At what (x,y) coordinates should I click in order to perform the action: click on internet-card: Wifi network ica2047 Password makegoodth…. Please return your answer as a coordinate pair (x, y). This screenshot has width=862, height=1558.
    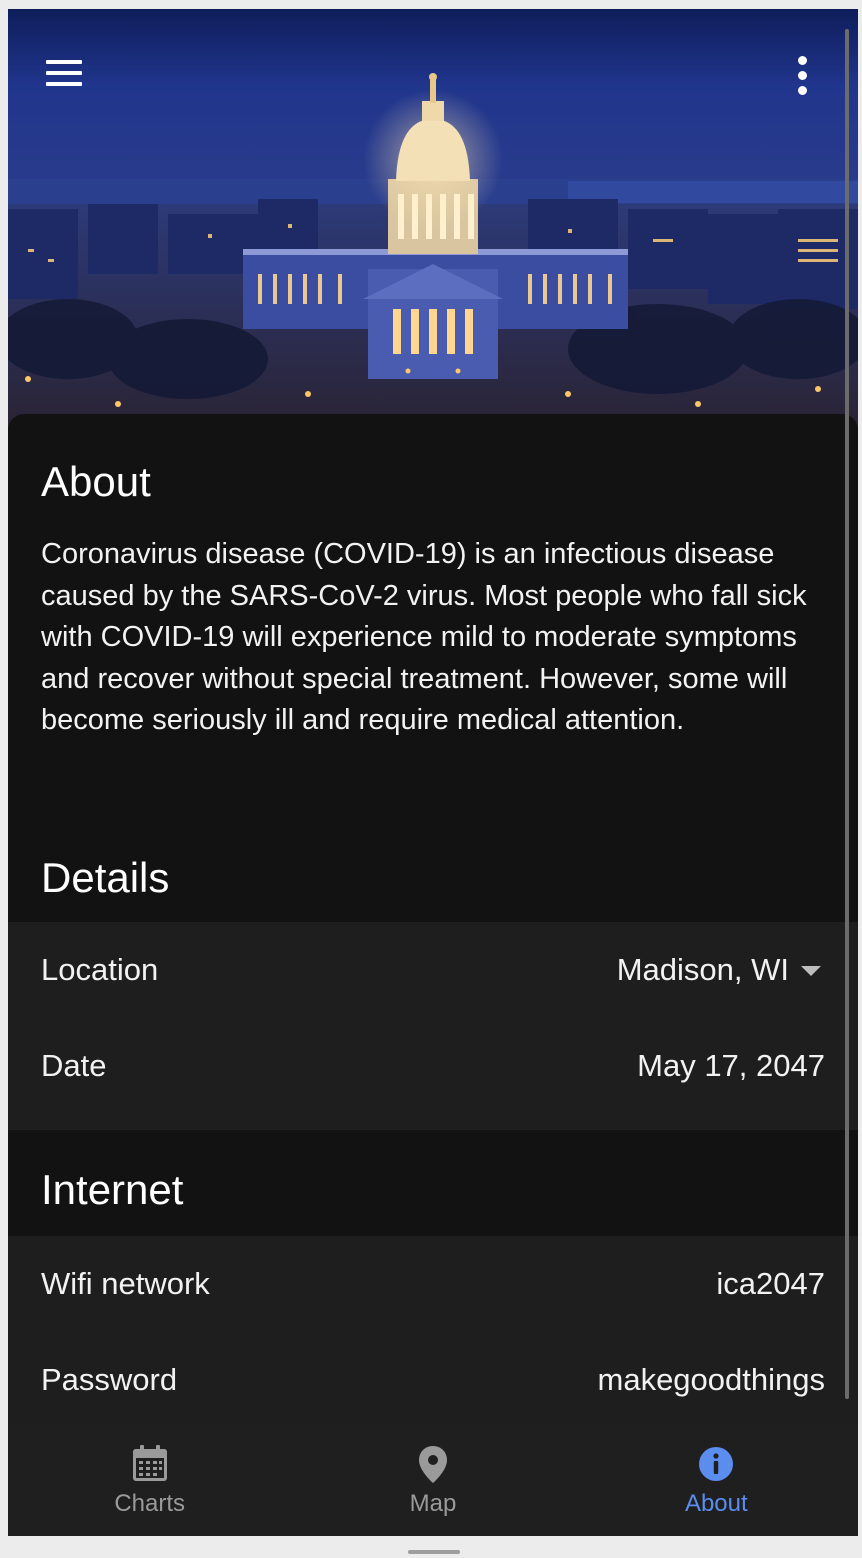
    Looking at the image, I should click on (433, 1330).